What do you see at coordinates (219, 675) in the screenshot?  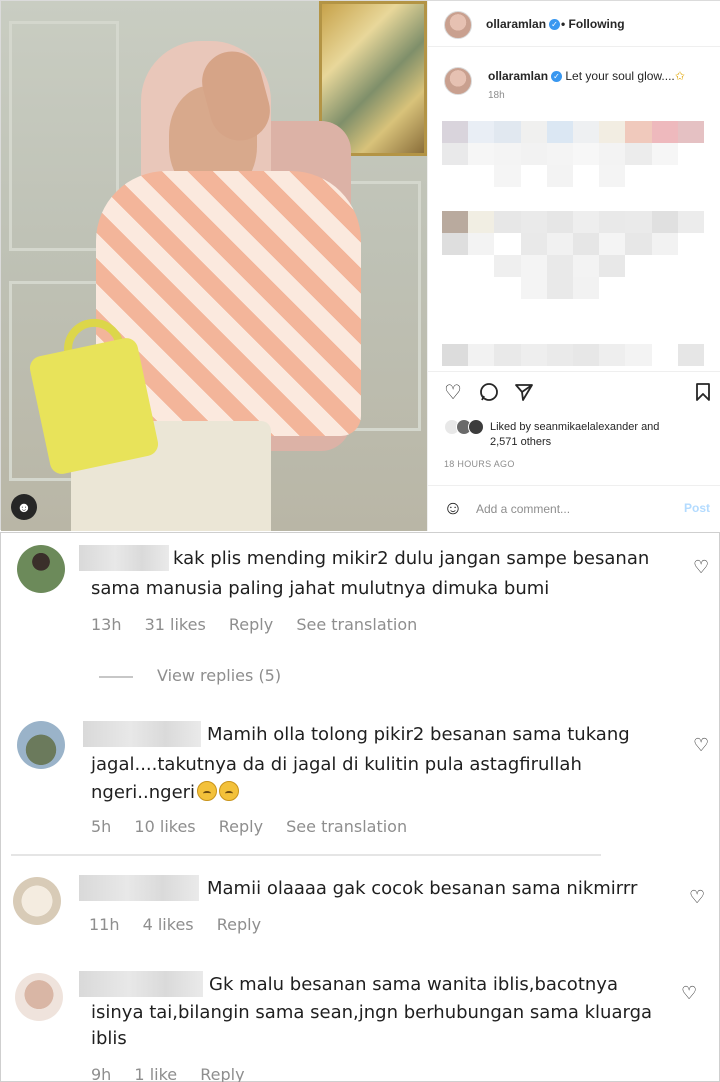 I see `view-replies-label: View replies (5)` at bounding box center [219, 675].